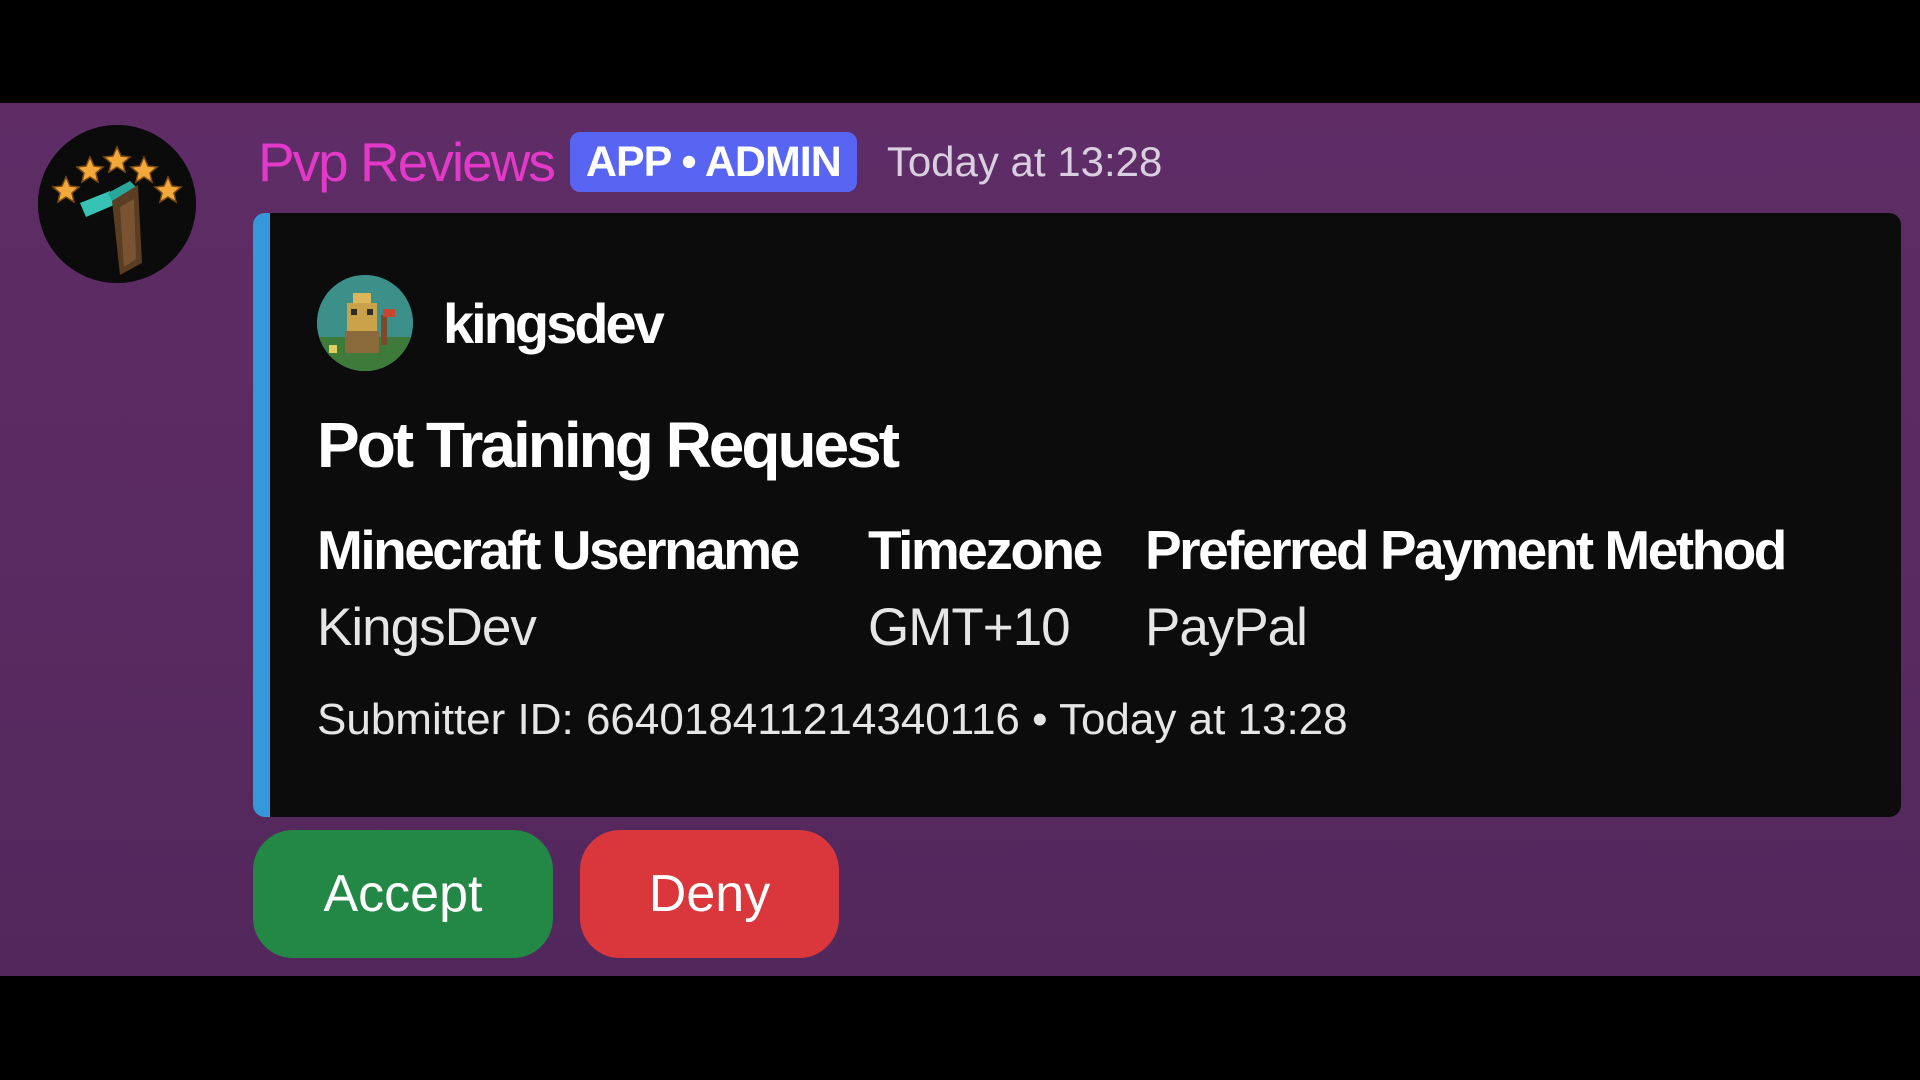 This screenshot has width=1920, height=1080. What do you see at coordinates (985, 550) in the screenshot?
I see `field-name: Timezone` at bounding box center [985, 550].